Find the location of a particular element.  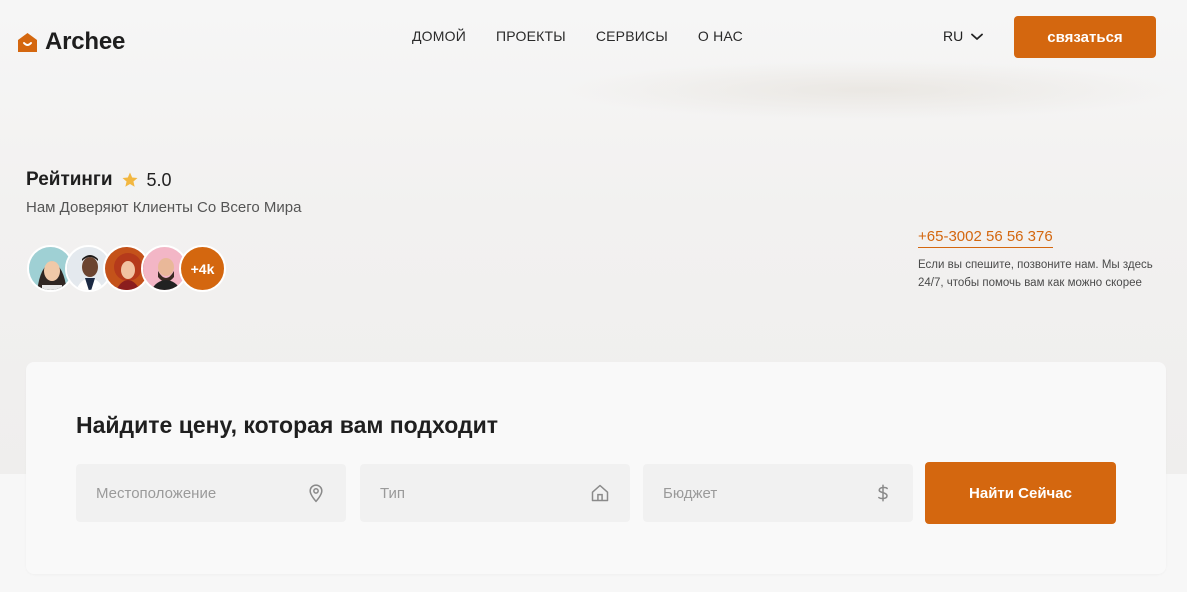

location-input is located at coordinates (186, 493).